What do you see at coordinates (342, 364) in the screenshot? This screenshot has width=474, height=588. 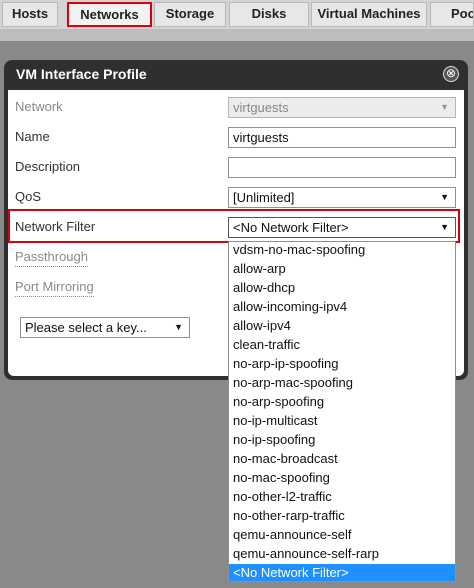 I see `network-filter-option: no-arp-ip-spoofing` at bounding box center [342, 364].